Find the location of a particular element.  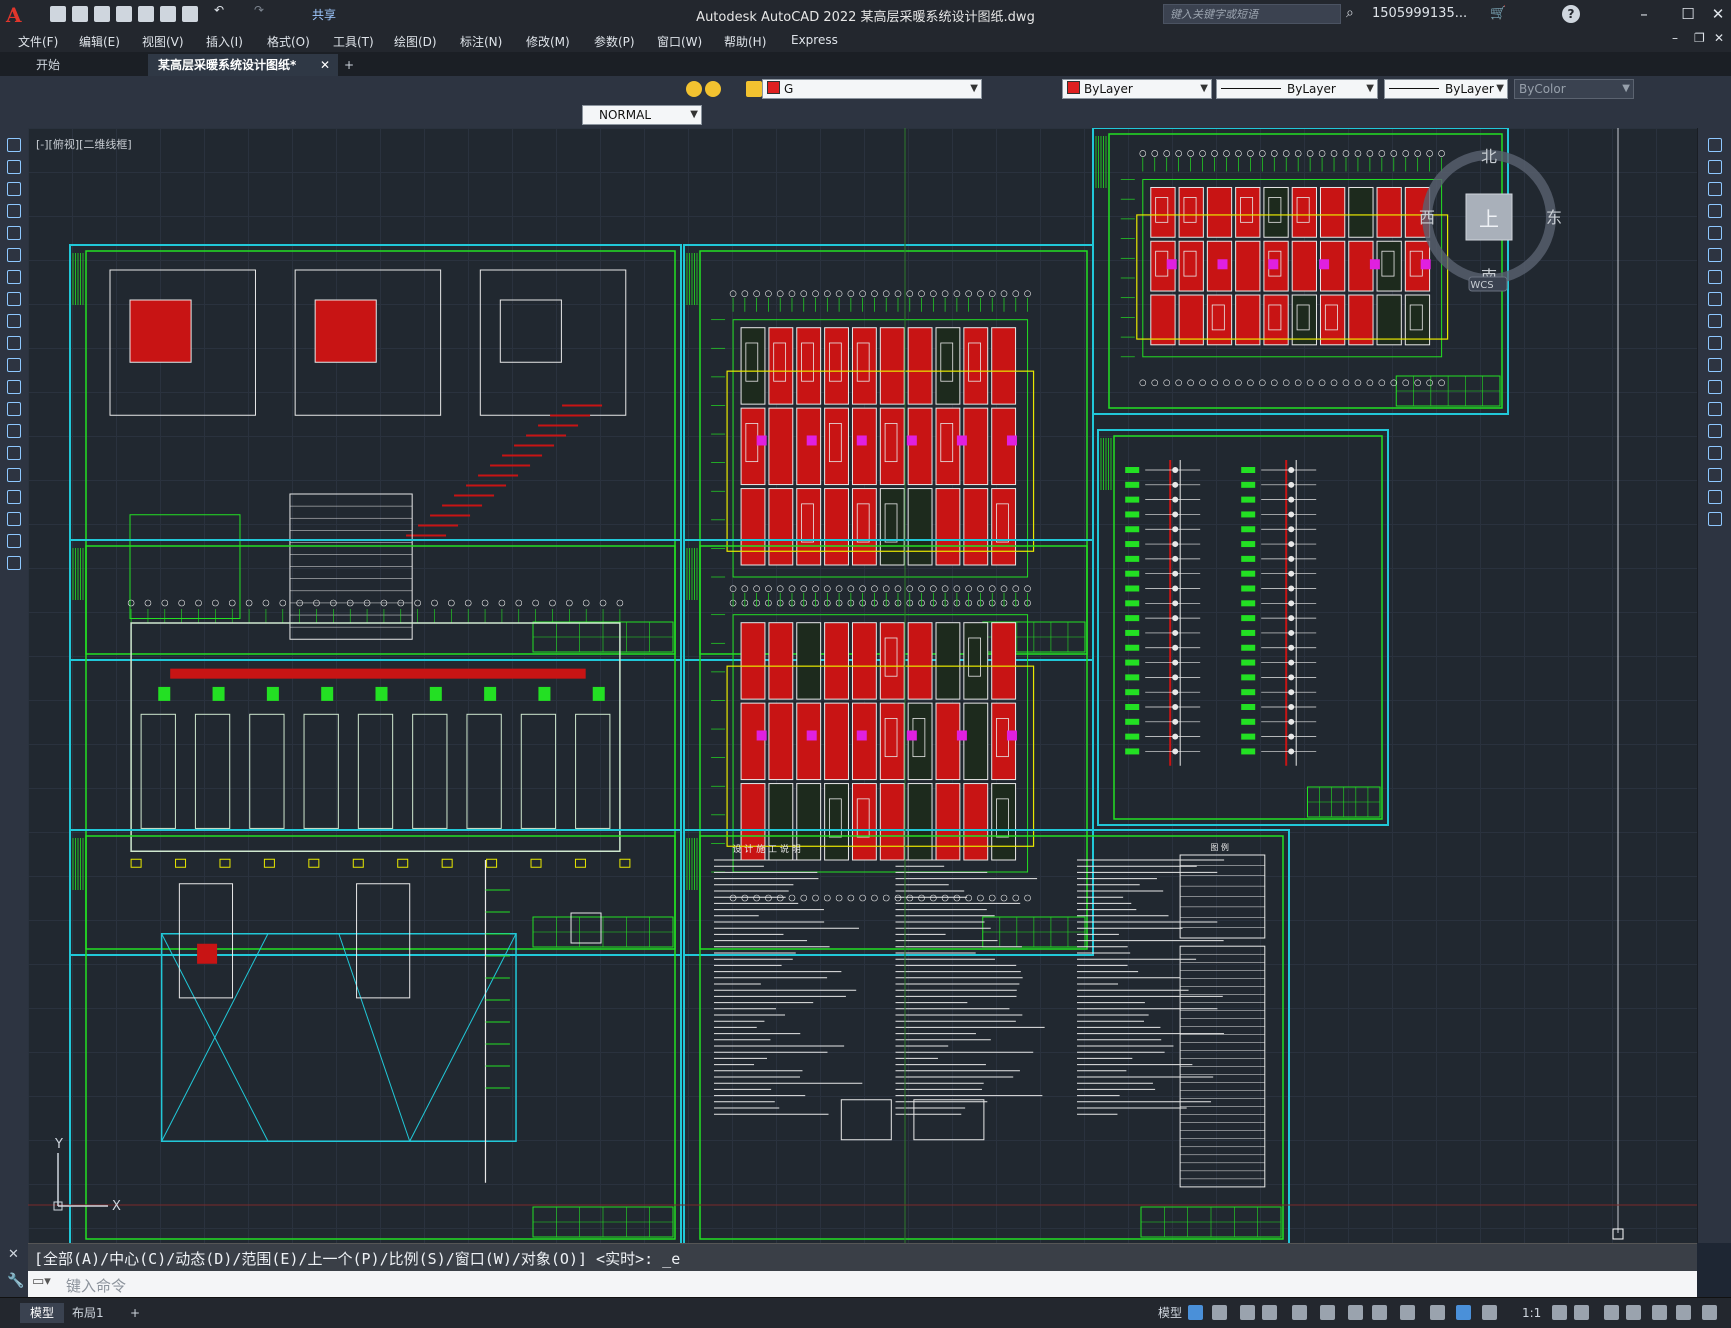

doc-minimize-button: – is located at coordinates (1675, 38).